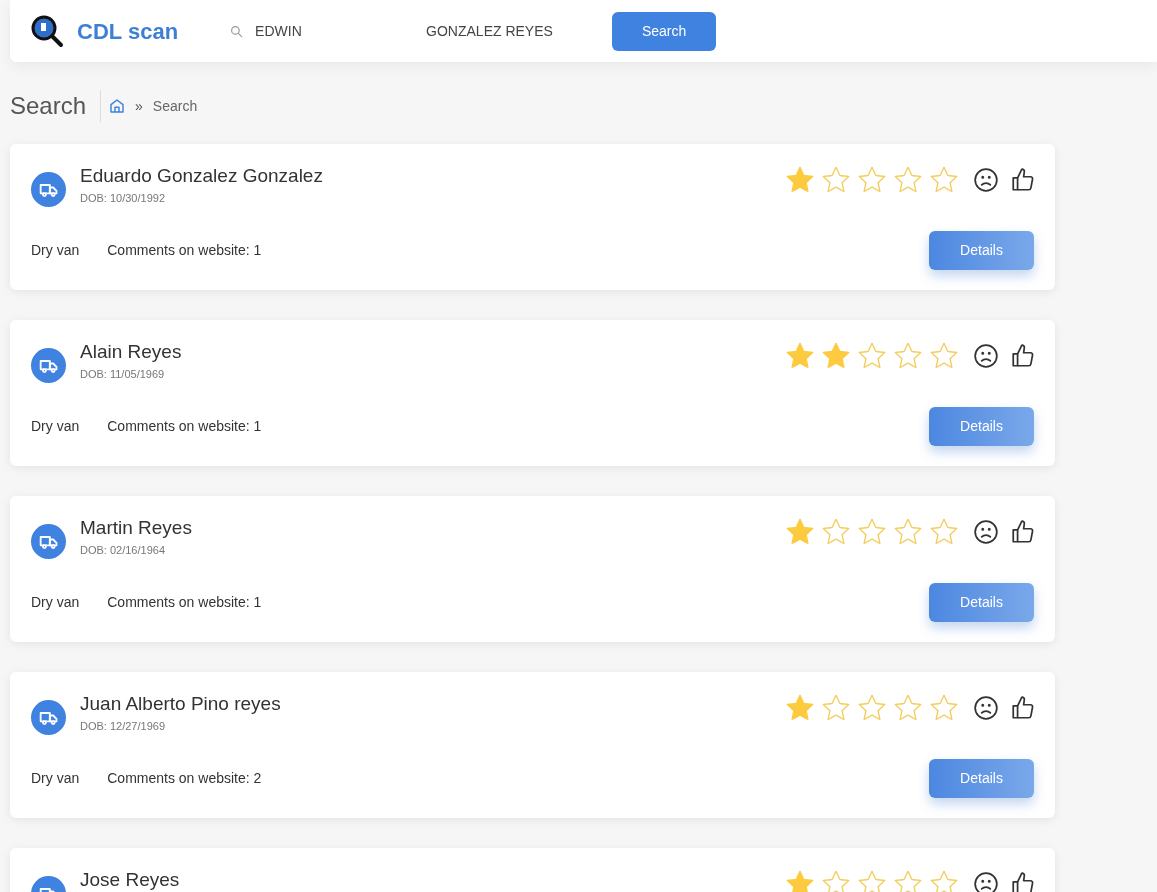 This screenshot has height=892, width=1157. What do you see at coordinates (175, 106) in the screenshot?
I see `breadcrumb-current: Search` at bounding box center [175, 106].